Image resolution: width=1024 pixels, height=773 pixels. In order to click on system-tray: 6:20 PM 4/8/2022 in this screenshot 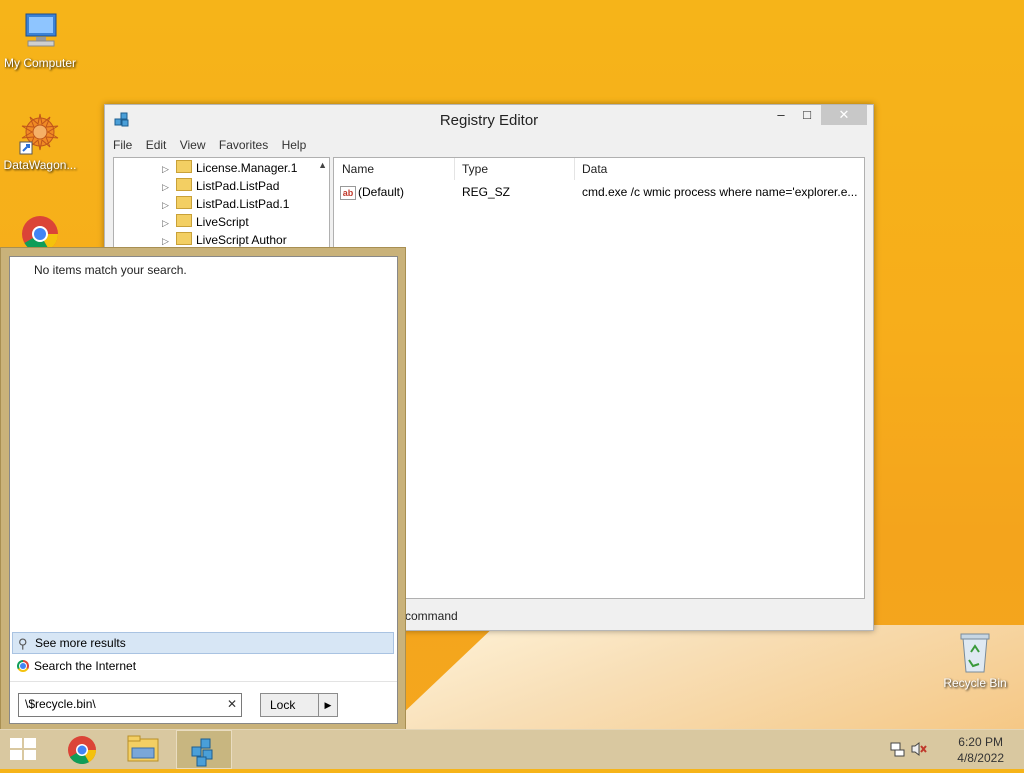, I will do `click(954, 749)`.